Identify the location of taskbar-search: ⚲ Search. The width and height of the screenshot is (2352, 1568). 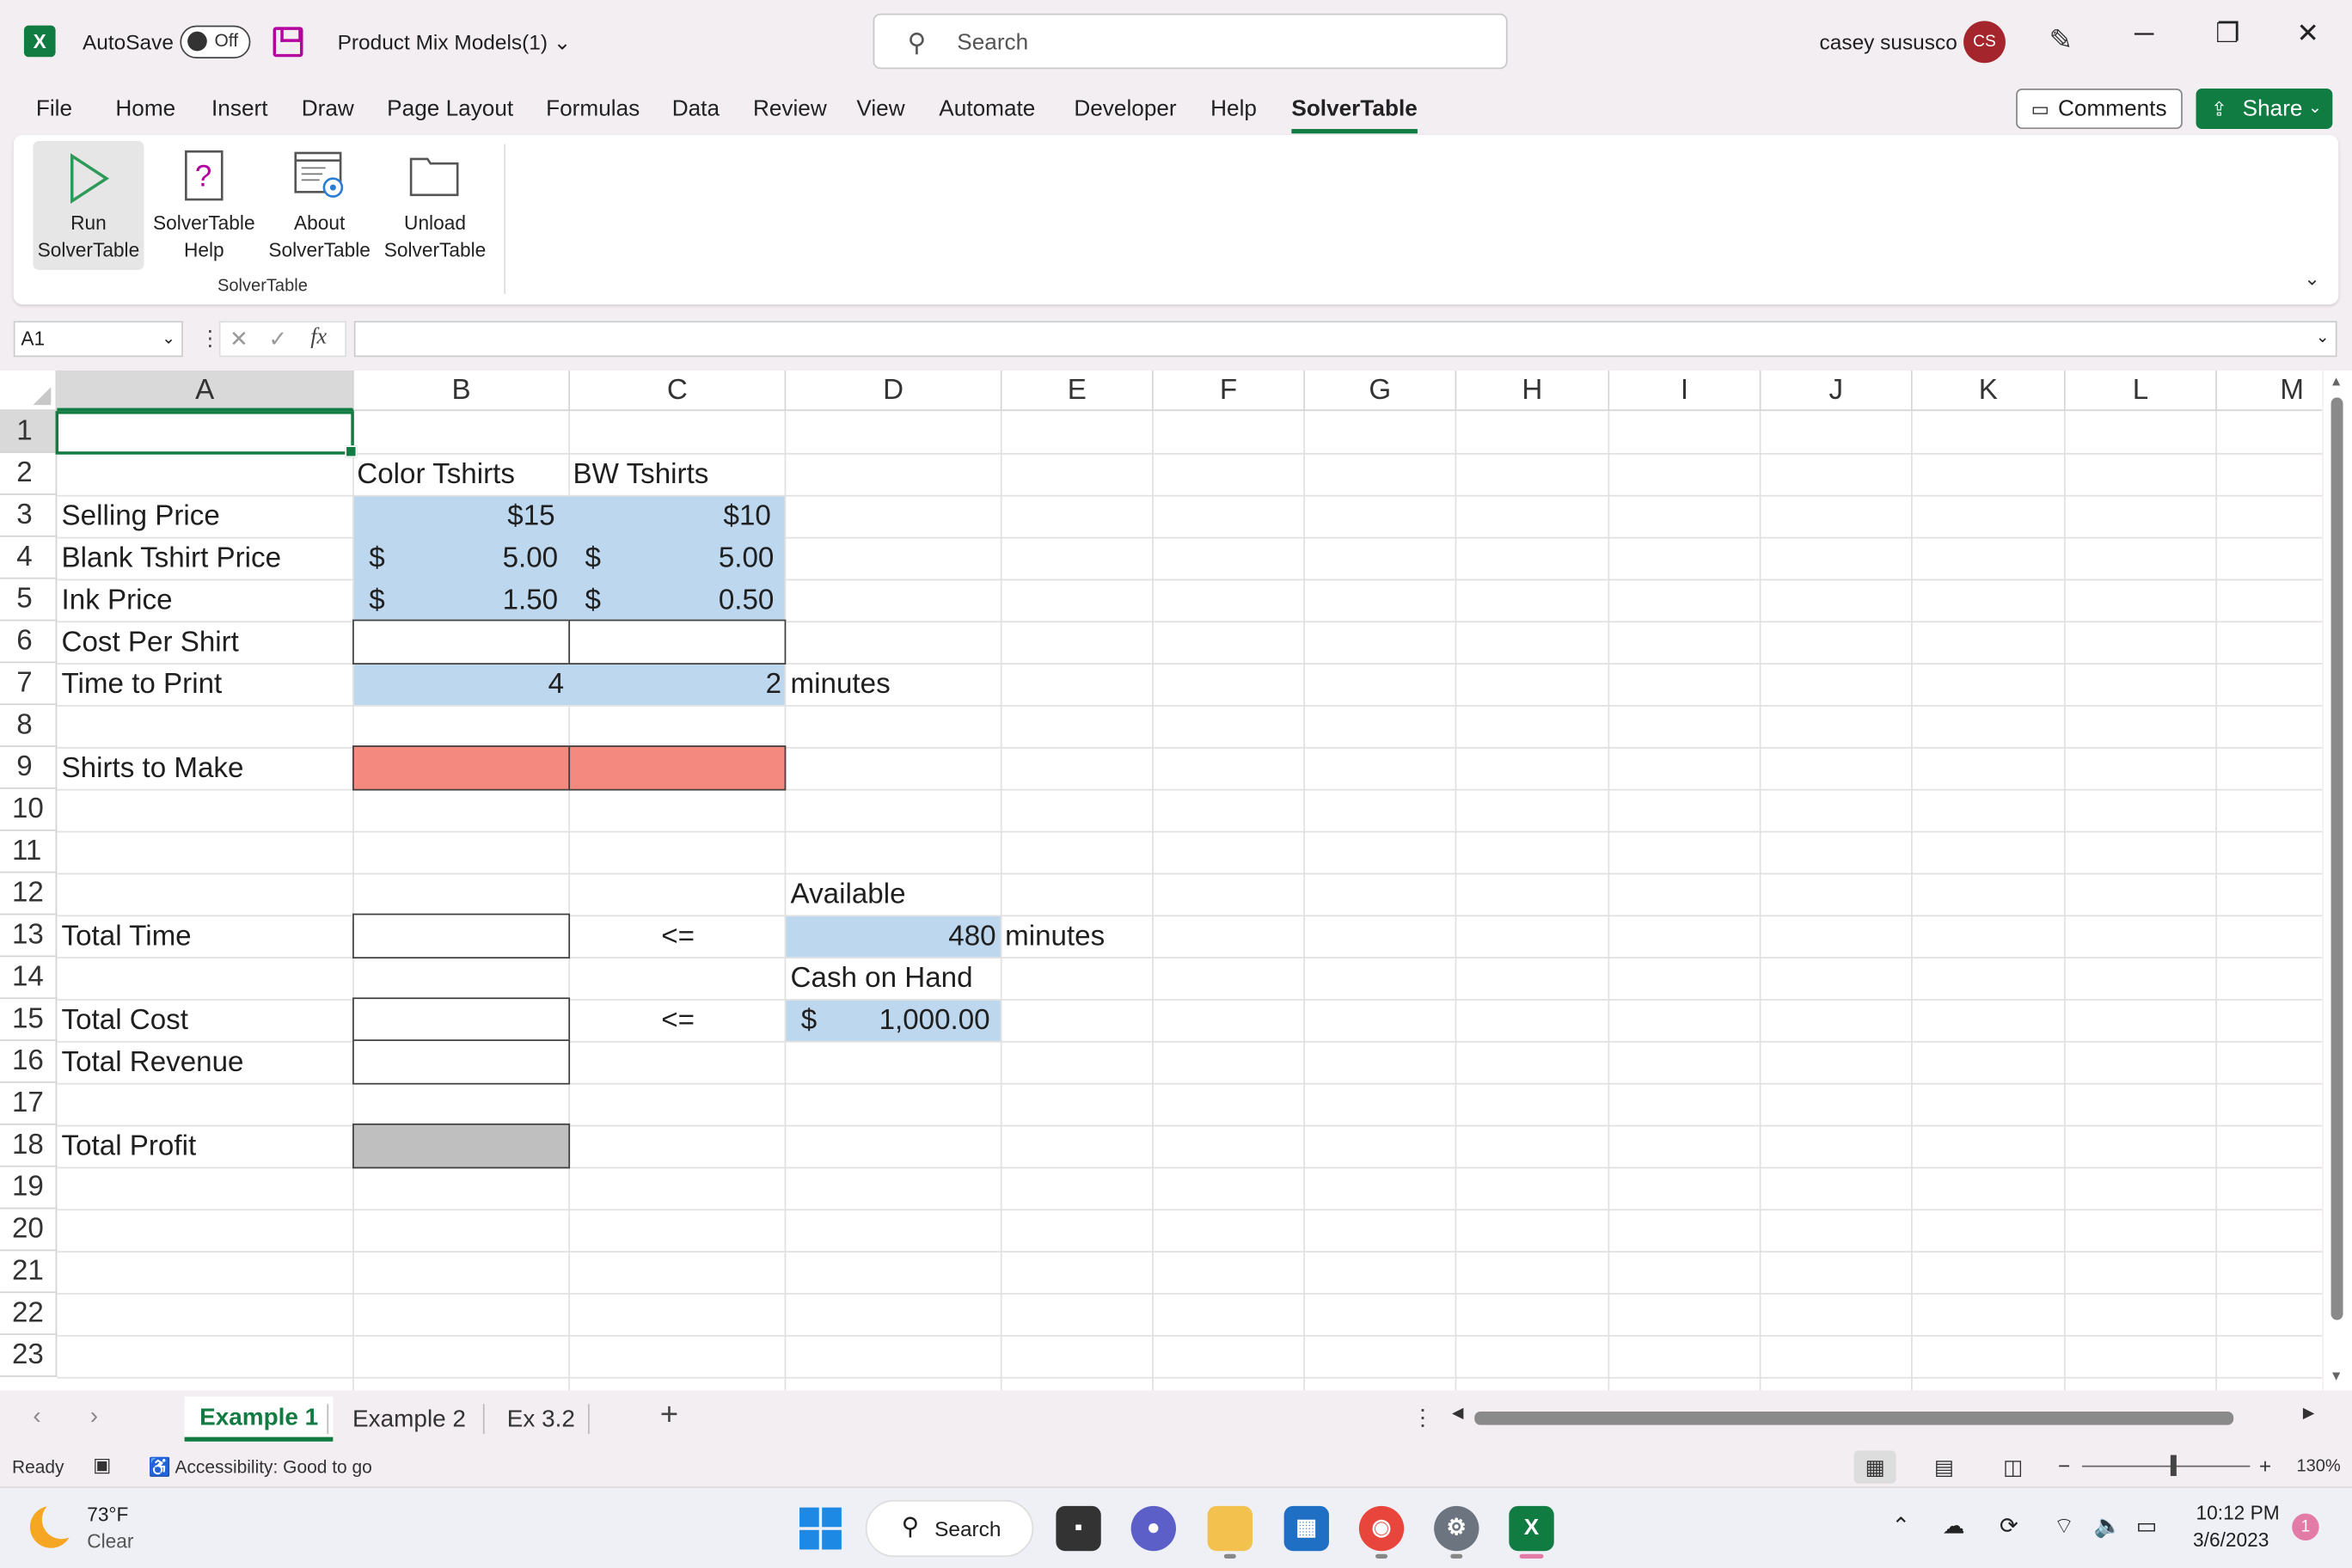
(949, 1528).